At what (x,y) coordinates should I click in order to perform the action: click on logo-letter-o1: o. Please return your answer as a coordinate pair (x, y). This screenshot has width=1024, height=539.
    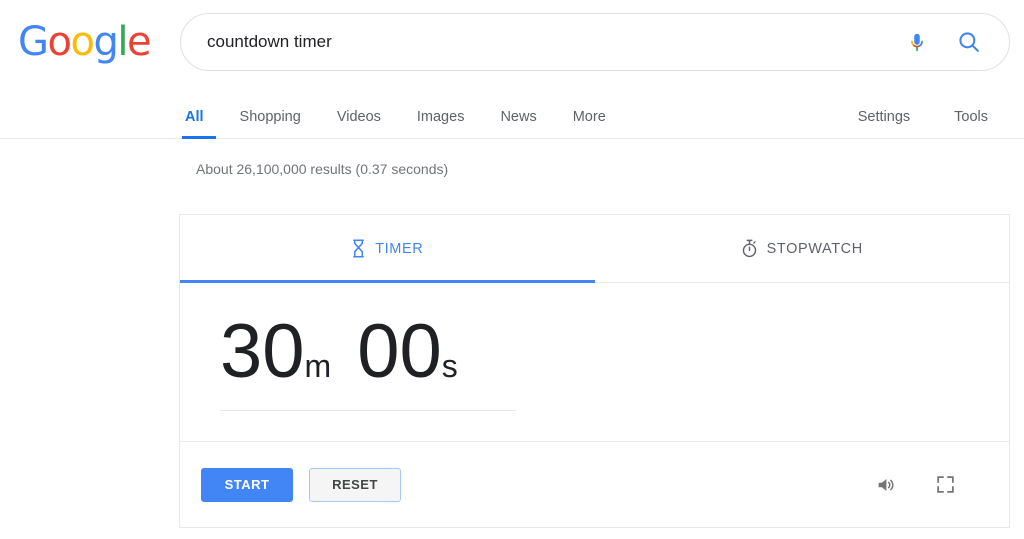
    Looking at the image, I should click on (59, 42).